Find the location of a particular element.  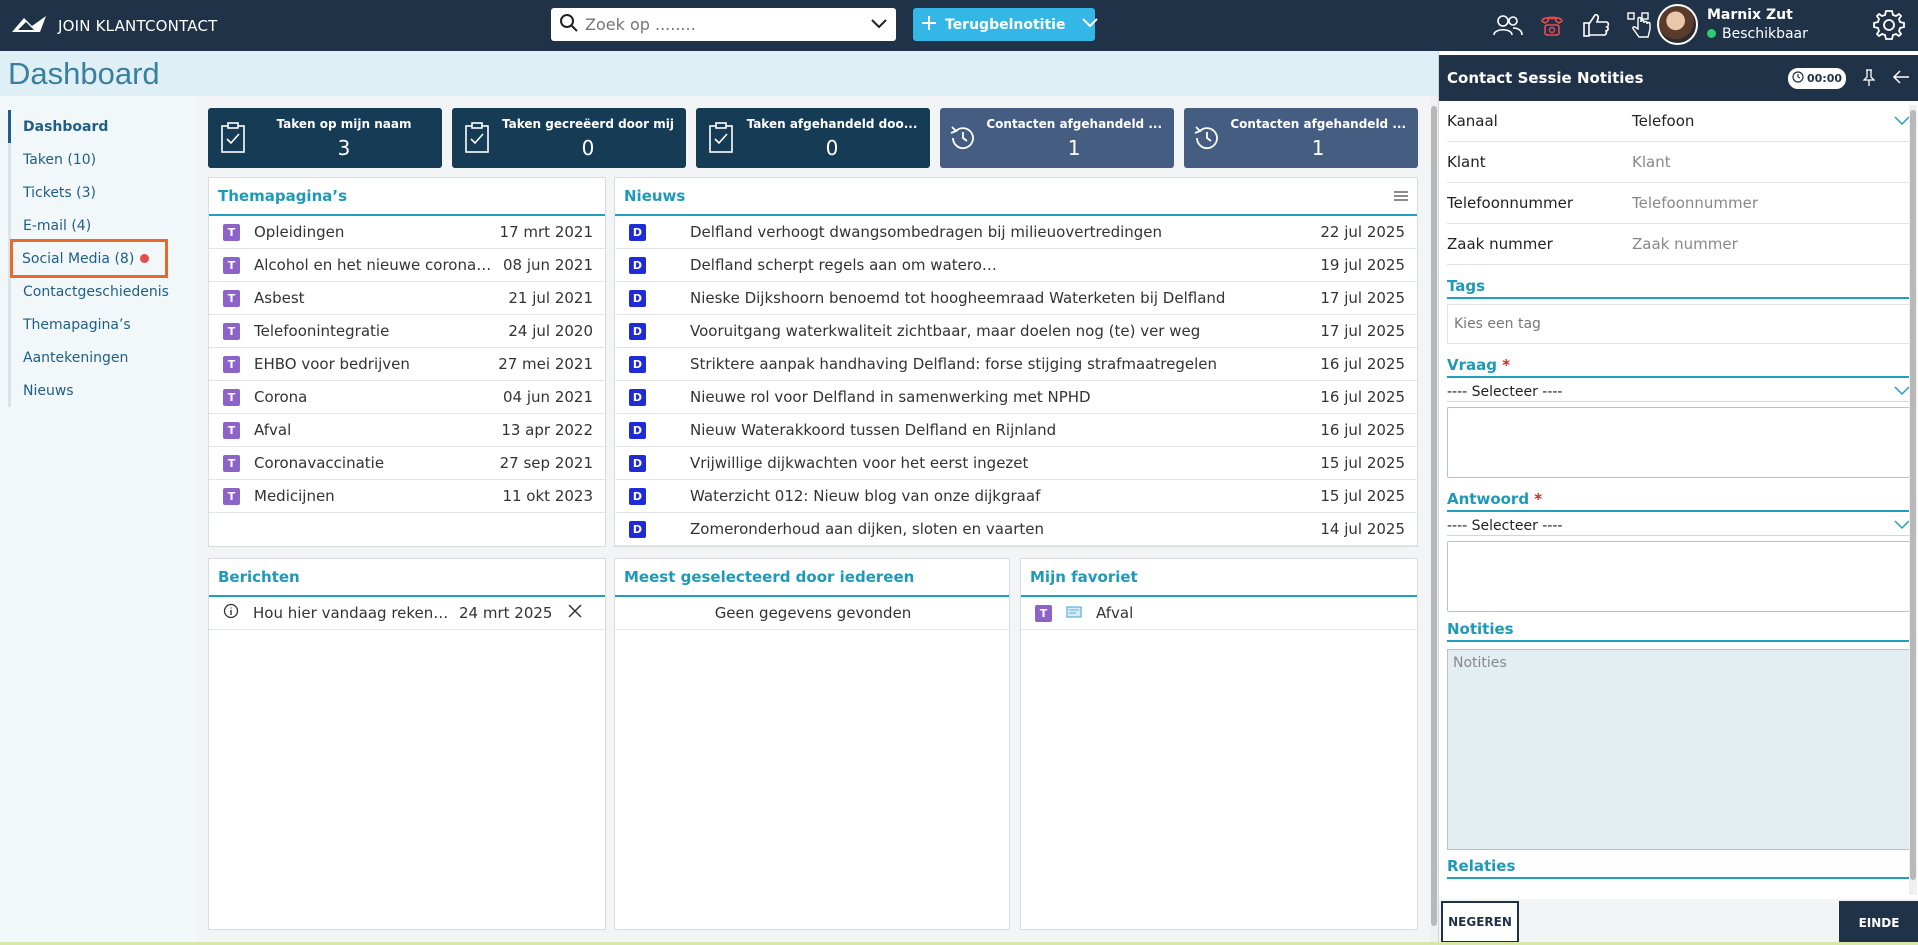

klant-field: Klant Klant is located at coordinates (1678, 162).